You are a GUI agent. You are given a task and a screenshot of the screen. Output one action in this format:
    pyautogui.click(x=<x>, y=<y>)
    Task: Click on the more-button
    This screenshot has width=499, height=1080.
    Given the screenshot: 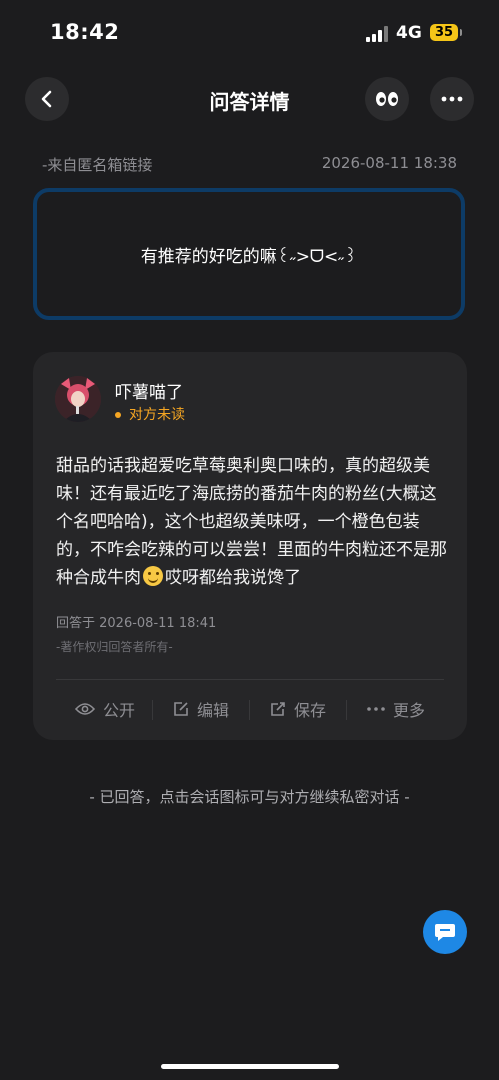 What is the action you would take?
    pyautogui.click(x=452, y=99)
    